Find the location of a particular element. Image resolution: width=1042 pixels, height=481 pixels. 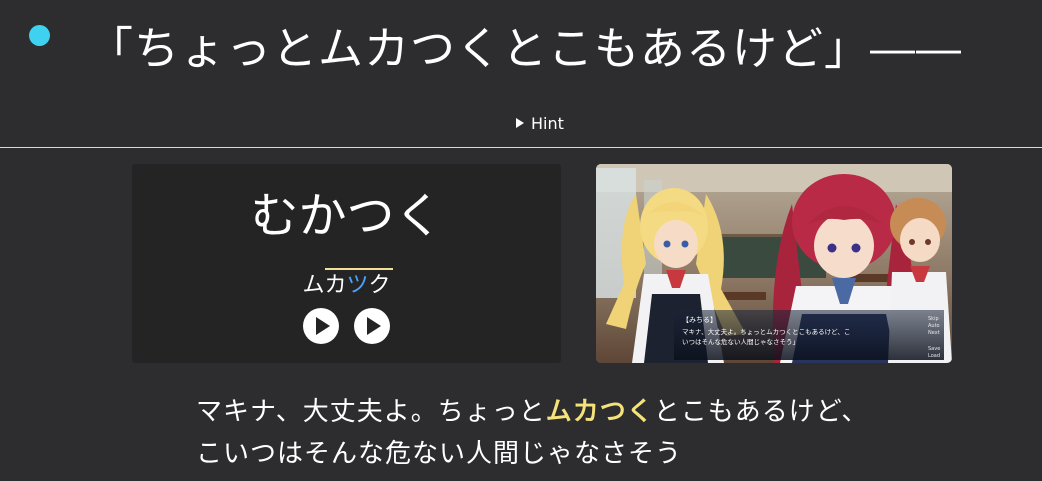

game-dialogue-line-1: マキナ、大丈夫よ。ちょっとムカつくとこもあるけど、こ is located at coordinates (766, 331).